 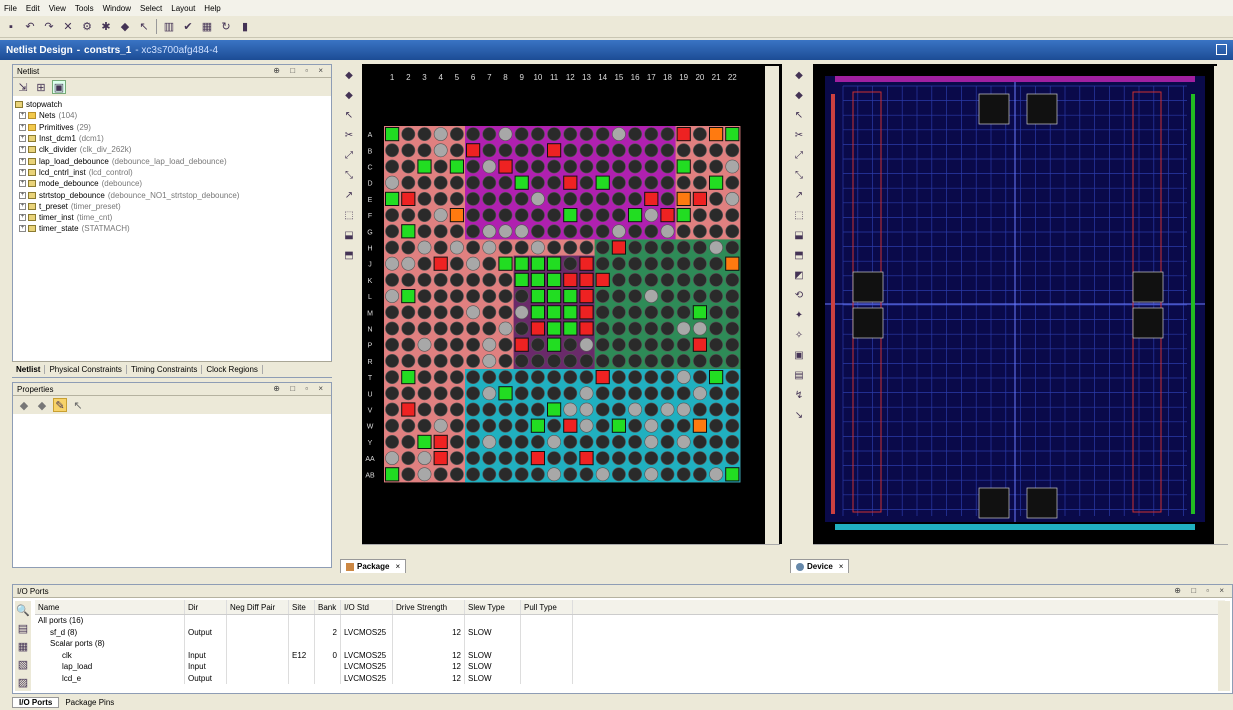 What do you see at coordinates (258, 607) in the screenshot?
I see `column-header: Neg Diff Pair` at bounding box center [258, 607].